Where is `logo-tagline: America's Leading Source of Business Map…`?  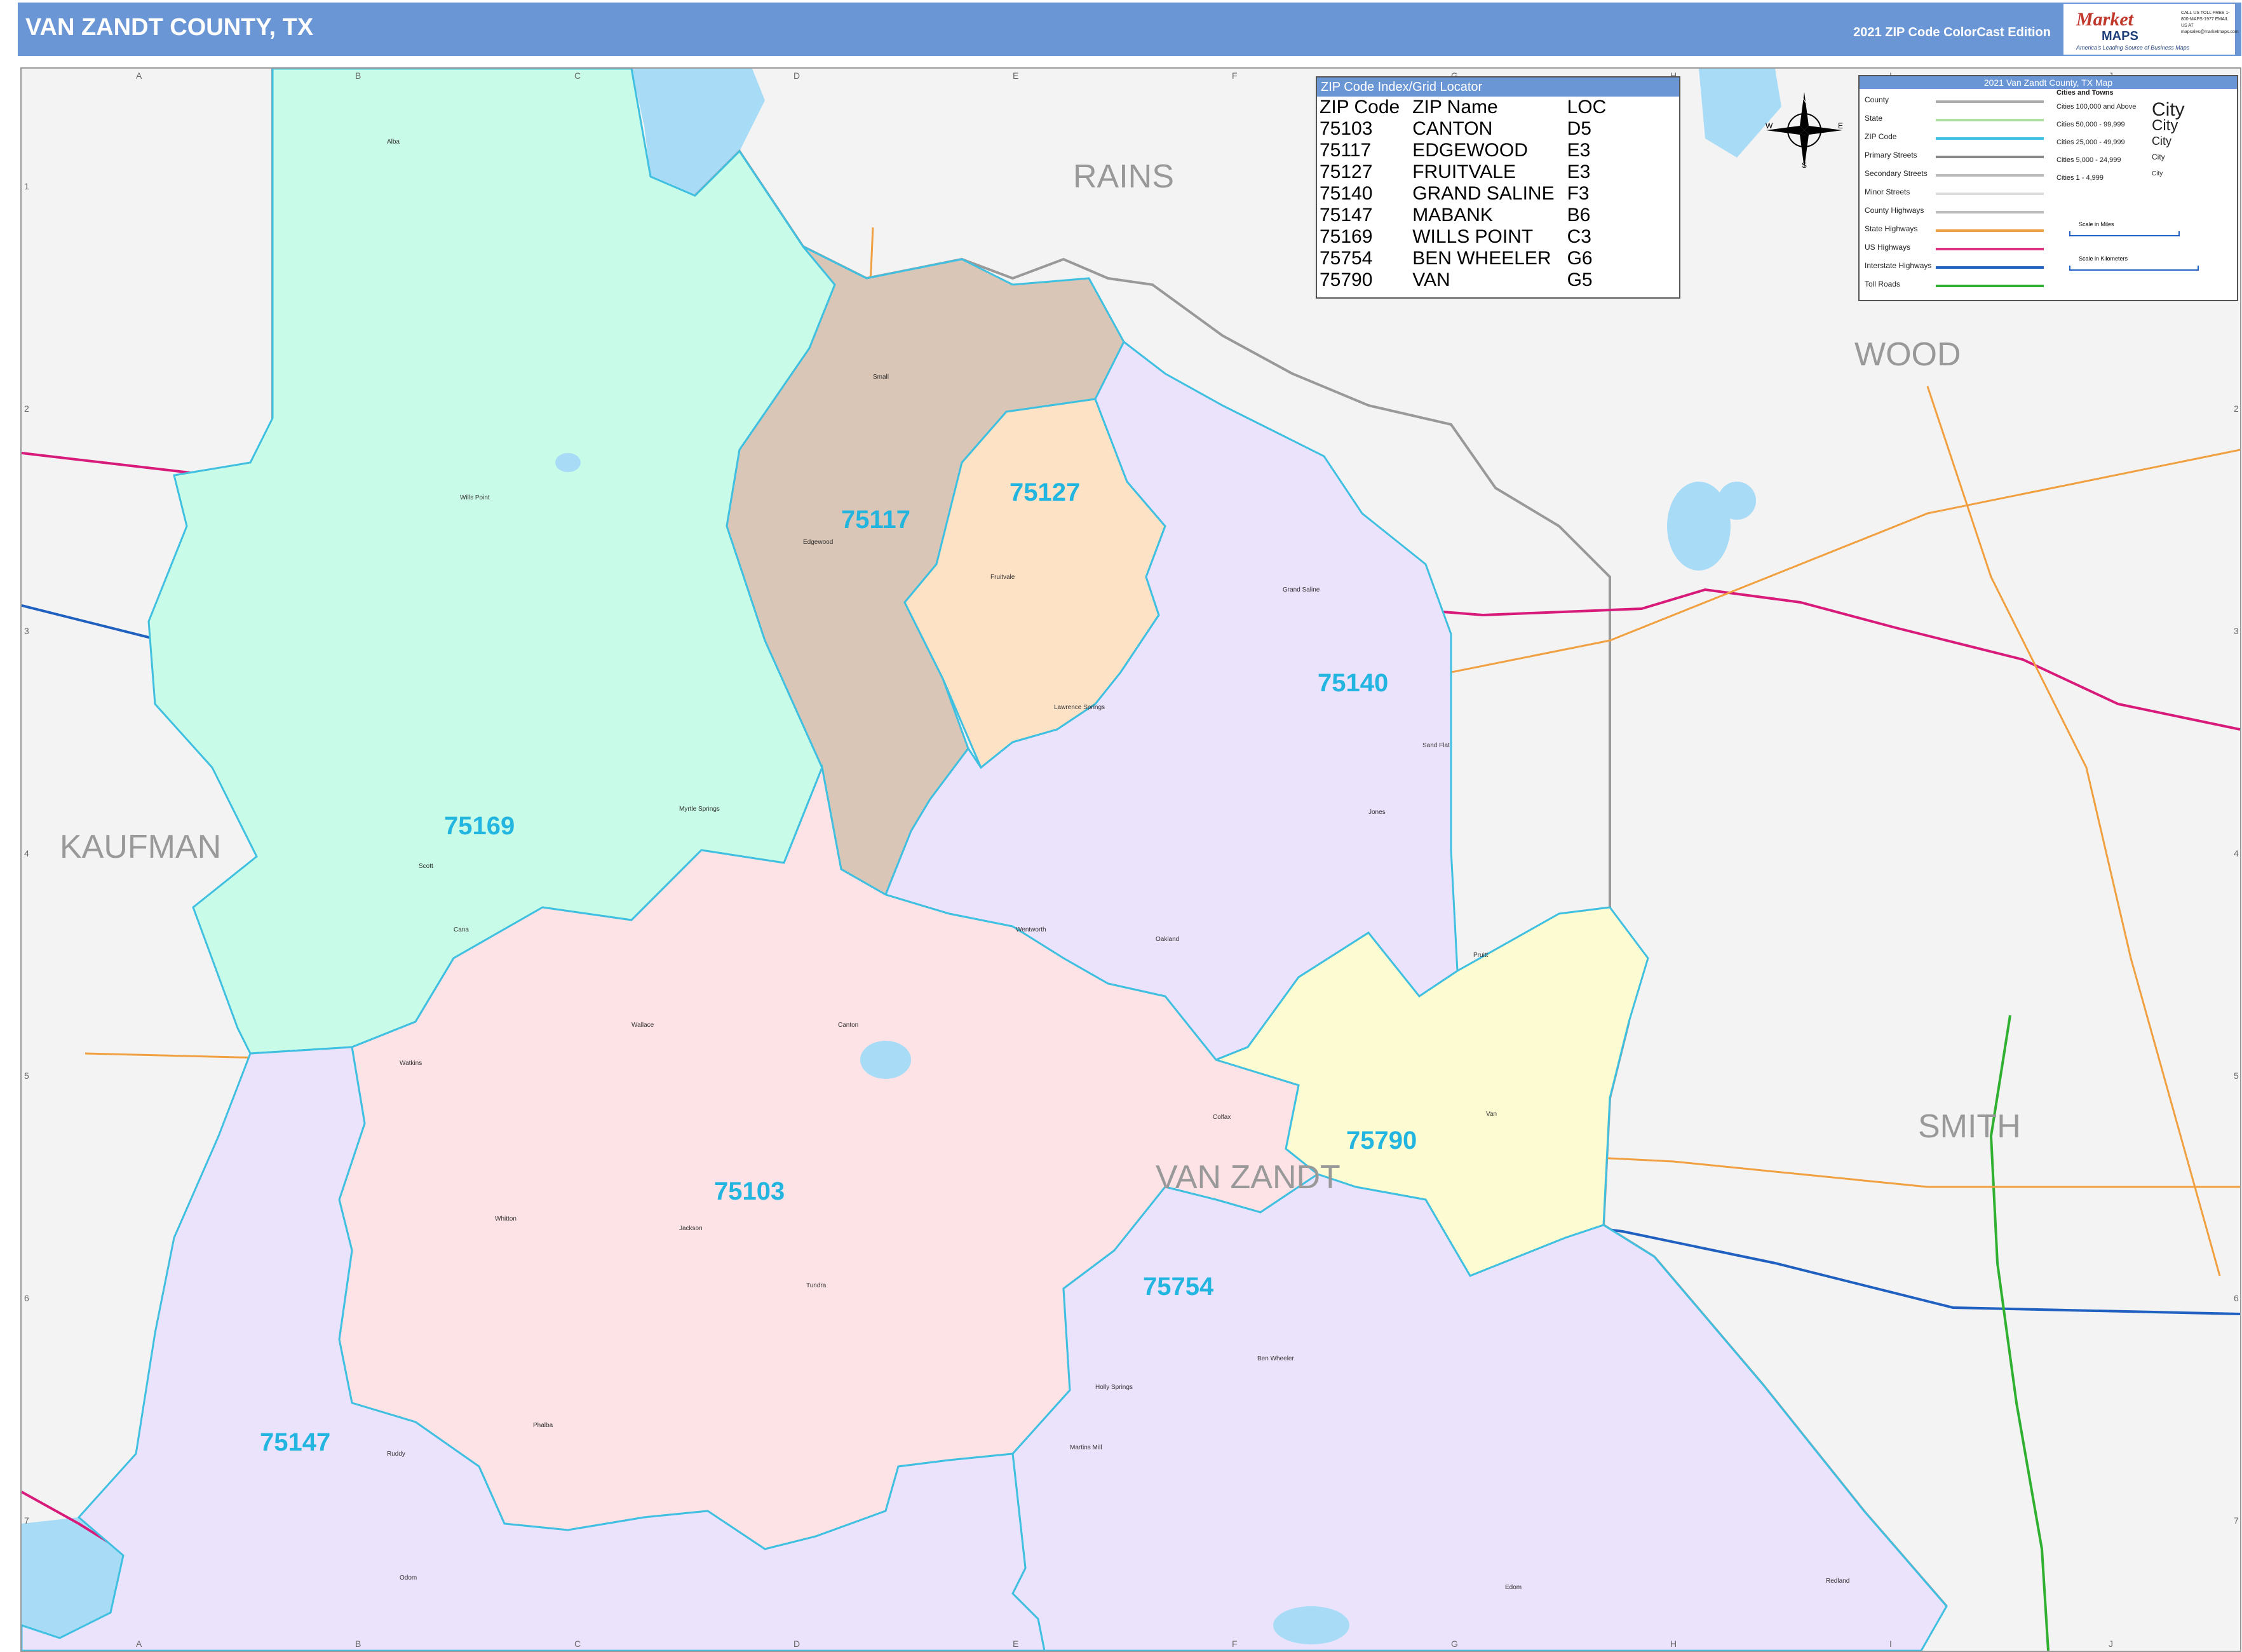
logo-tagline: America's Leading Source of Business Map… is located at coordinates (2133, 48).